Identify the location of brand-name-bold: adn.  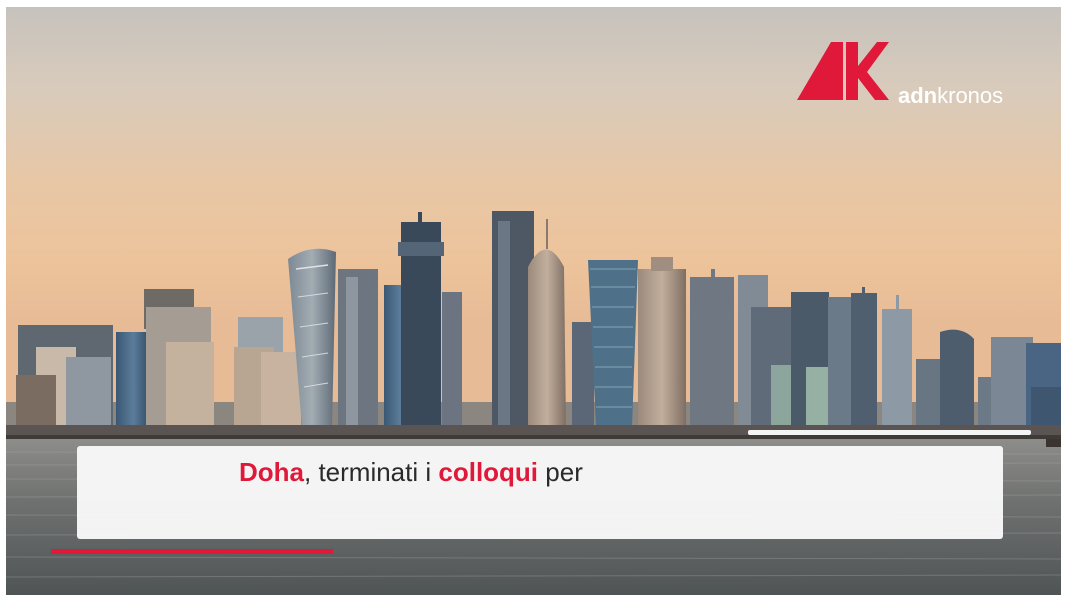
(918, 95).